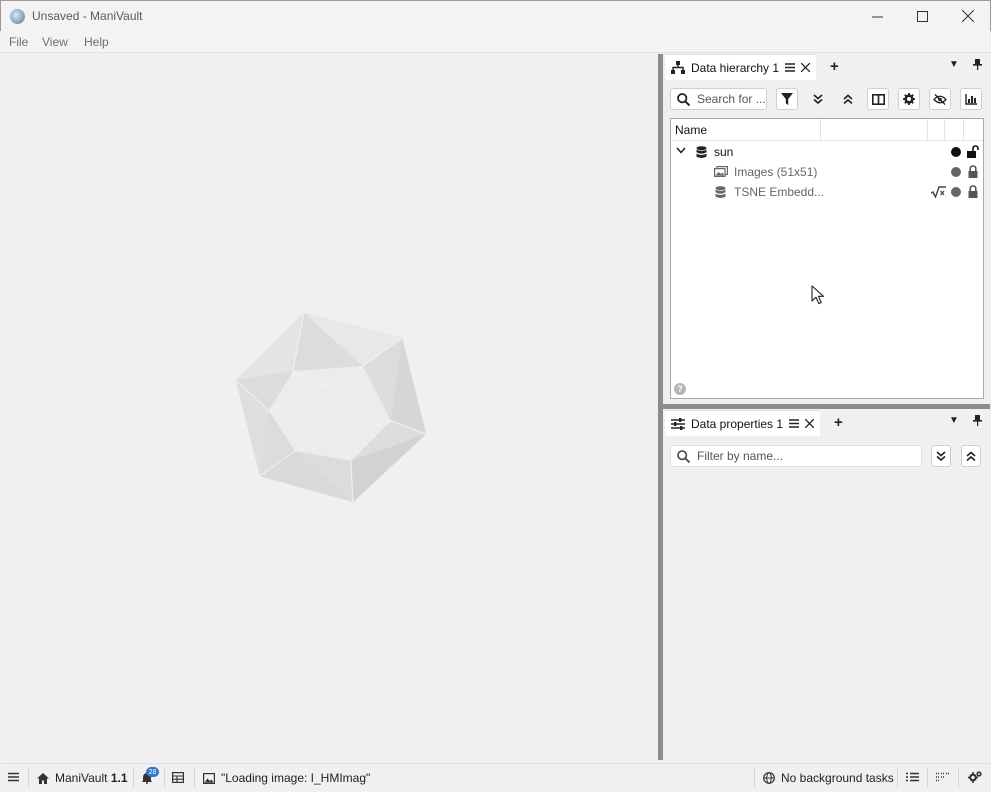  What do you see at coordinates (678, 67) in the screenshot?
I see `hierarchy-icon` at bounding box center [678, 67].